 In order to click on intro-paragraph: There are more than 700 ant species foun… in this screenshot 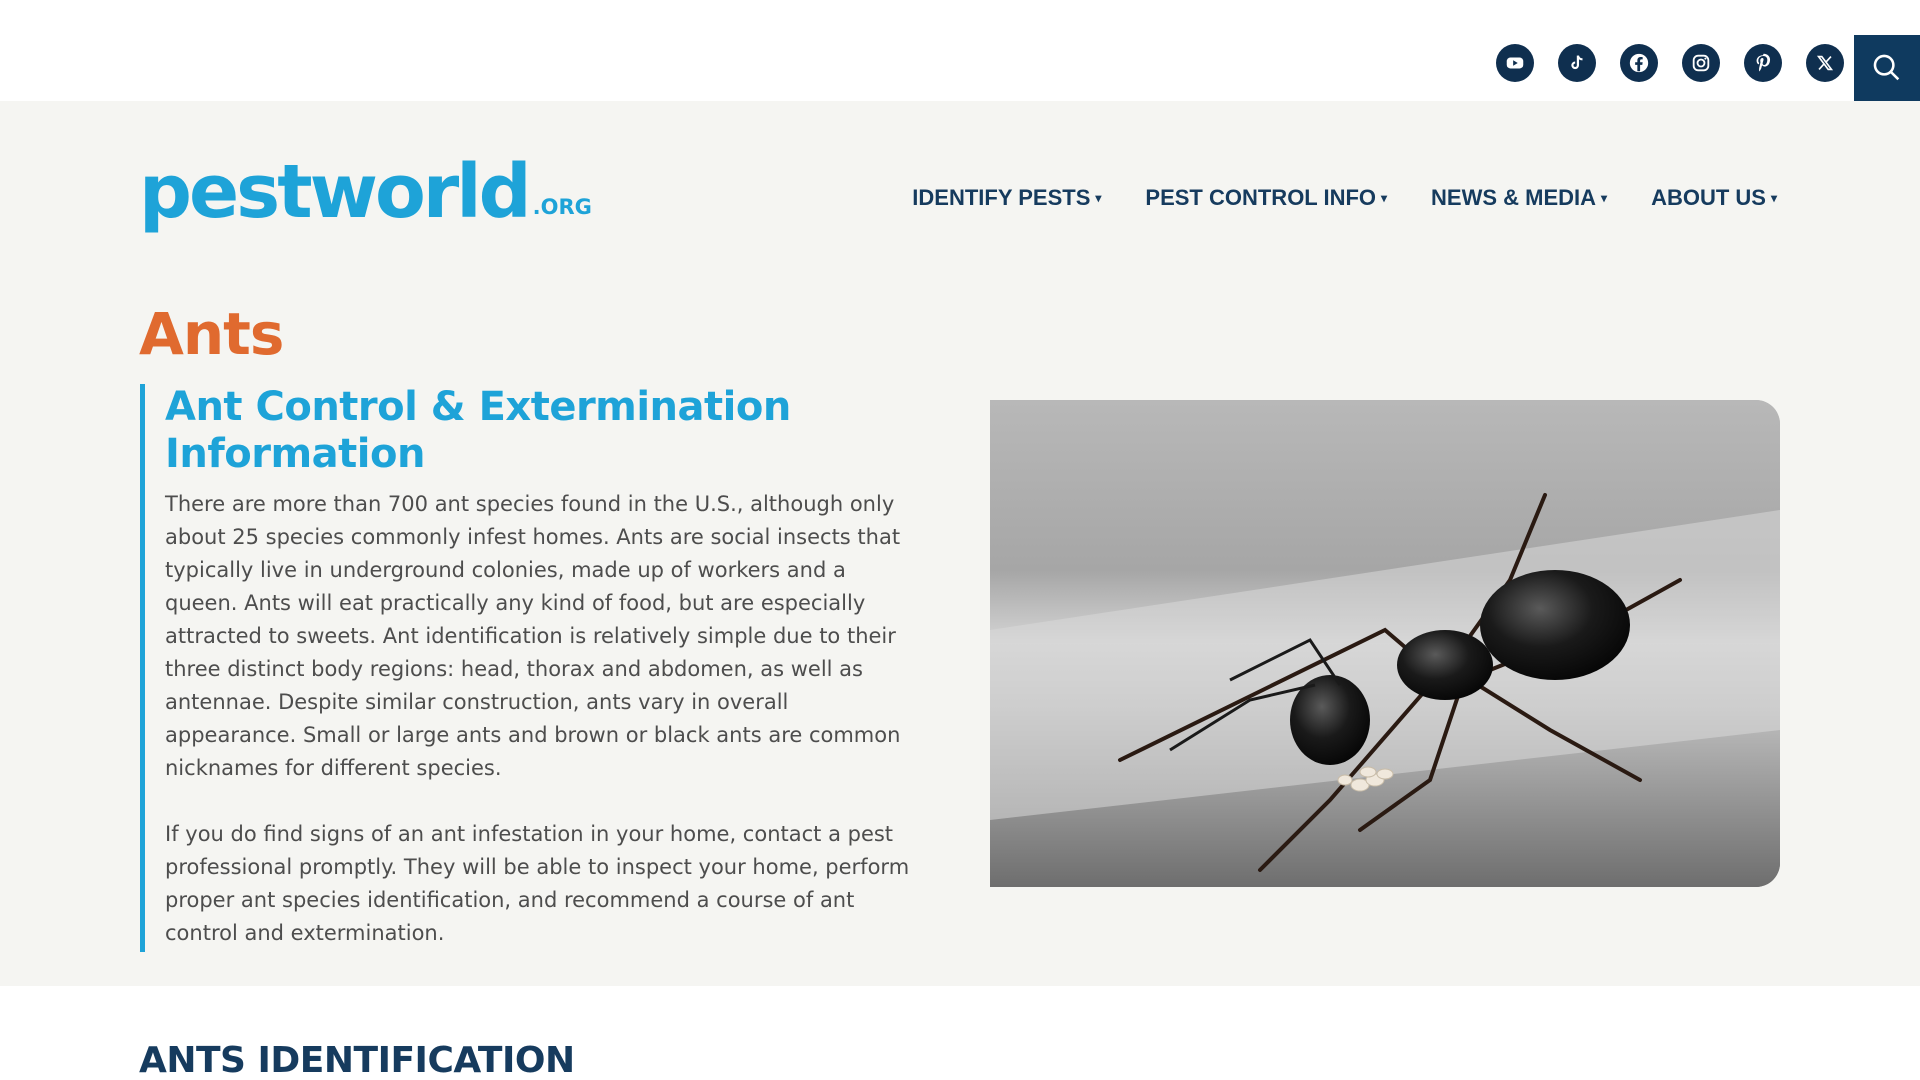, I will do `click(533, 636)`.